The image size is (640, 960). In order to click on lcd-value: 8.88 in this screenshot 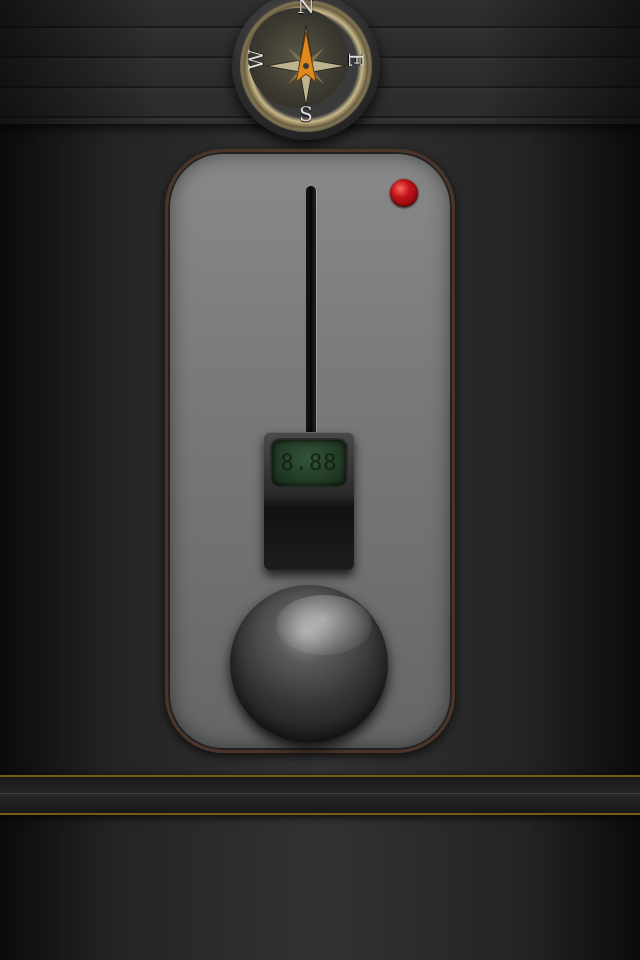, I will do `click(309, 463)`.